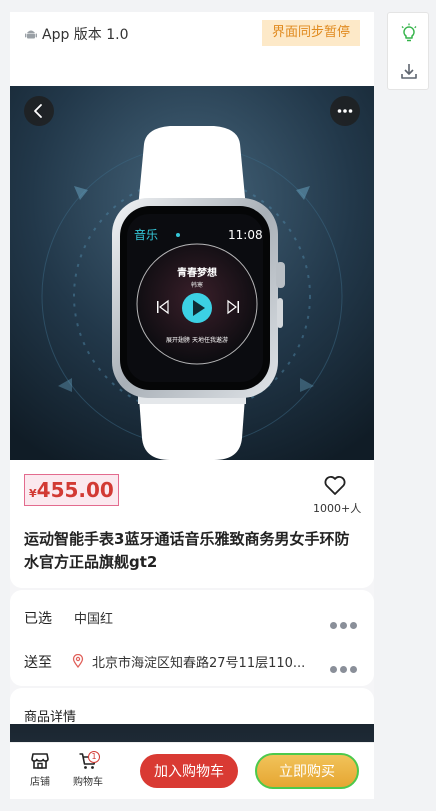 The image size is (436, 811). Describe the element at coordinates (88, 782) in the screenshot. I see `cart-label: 购物车` at that location.